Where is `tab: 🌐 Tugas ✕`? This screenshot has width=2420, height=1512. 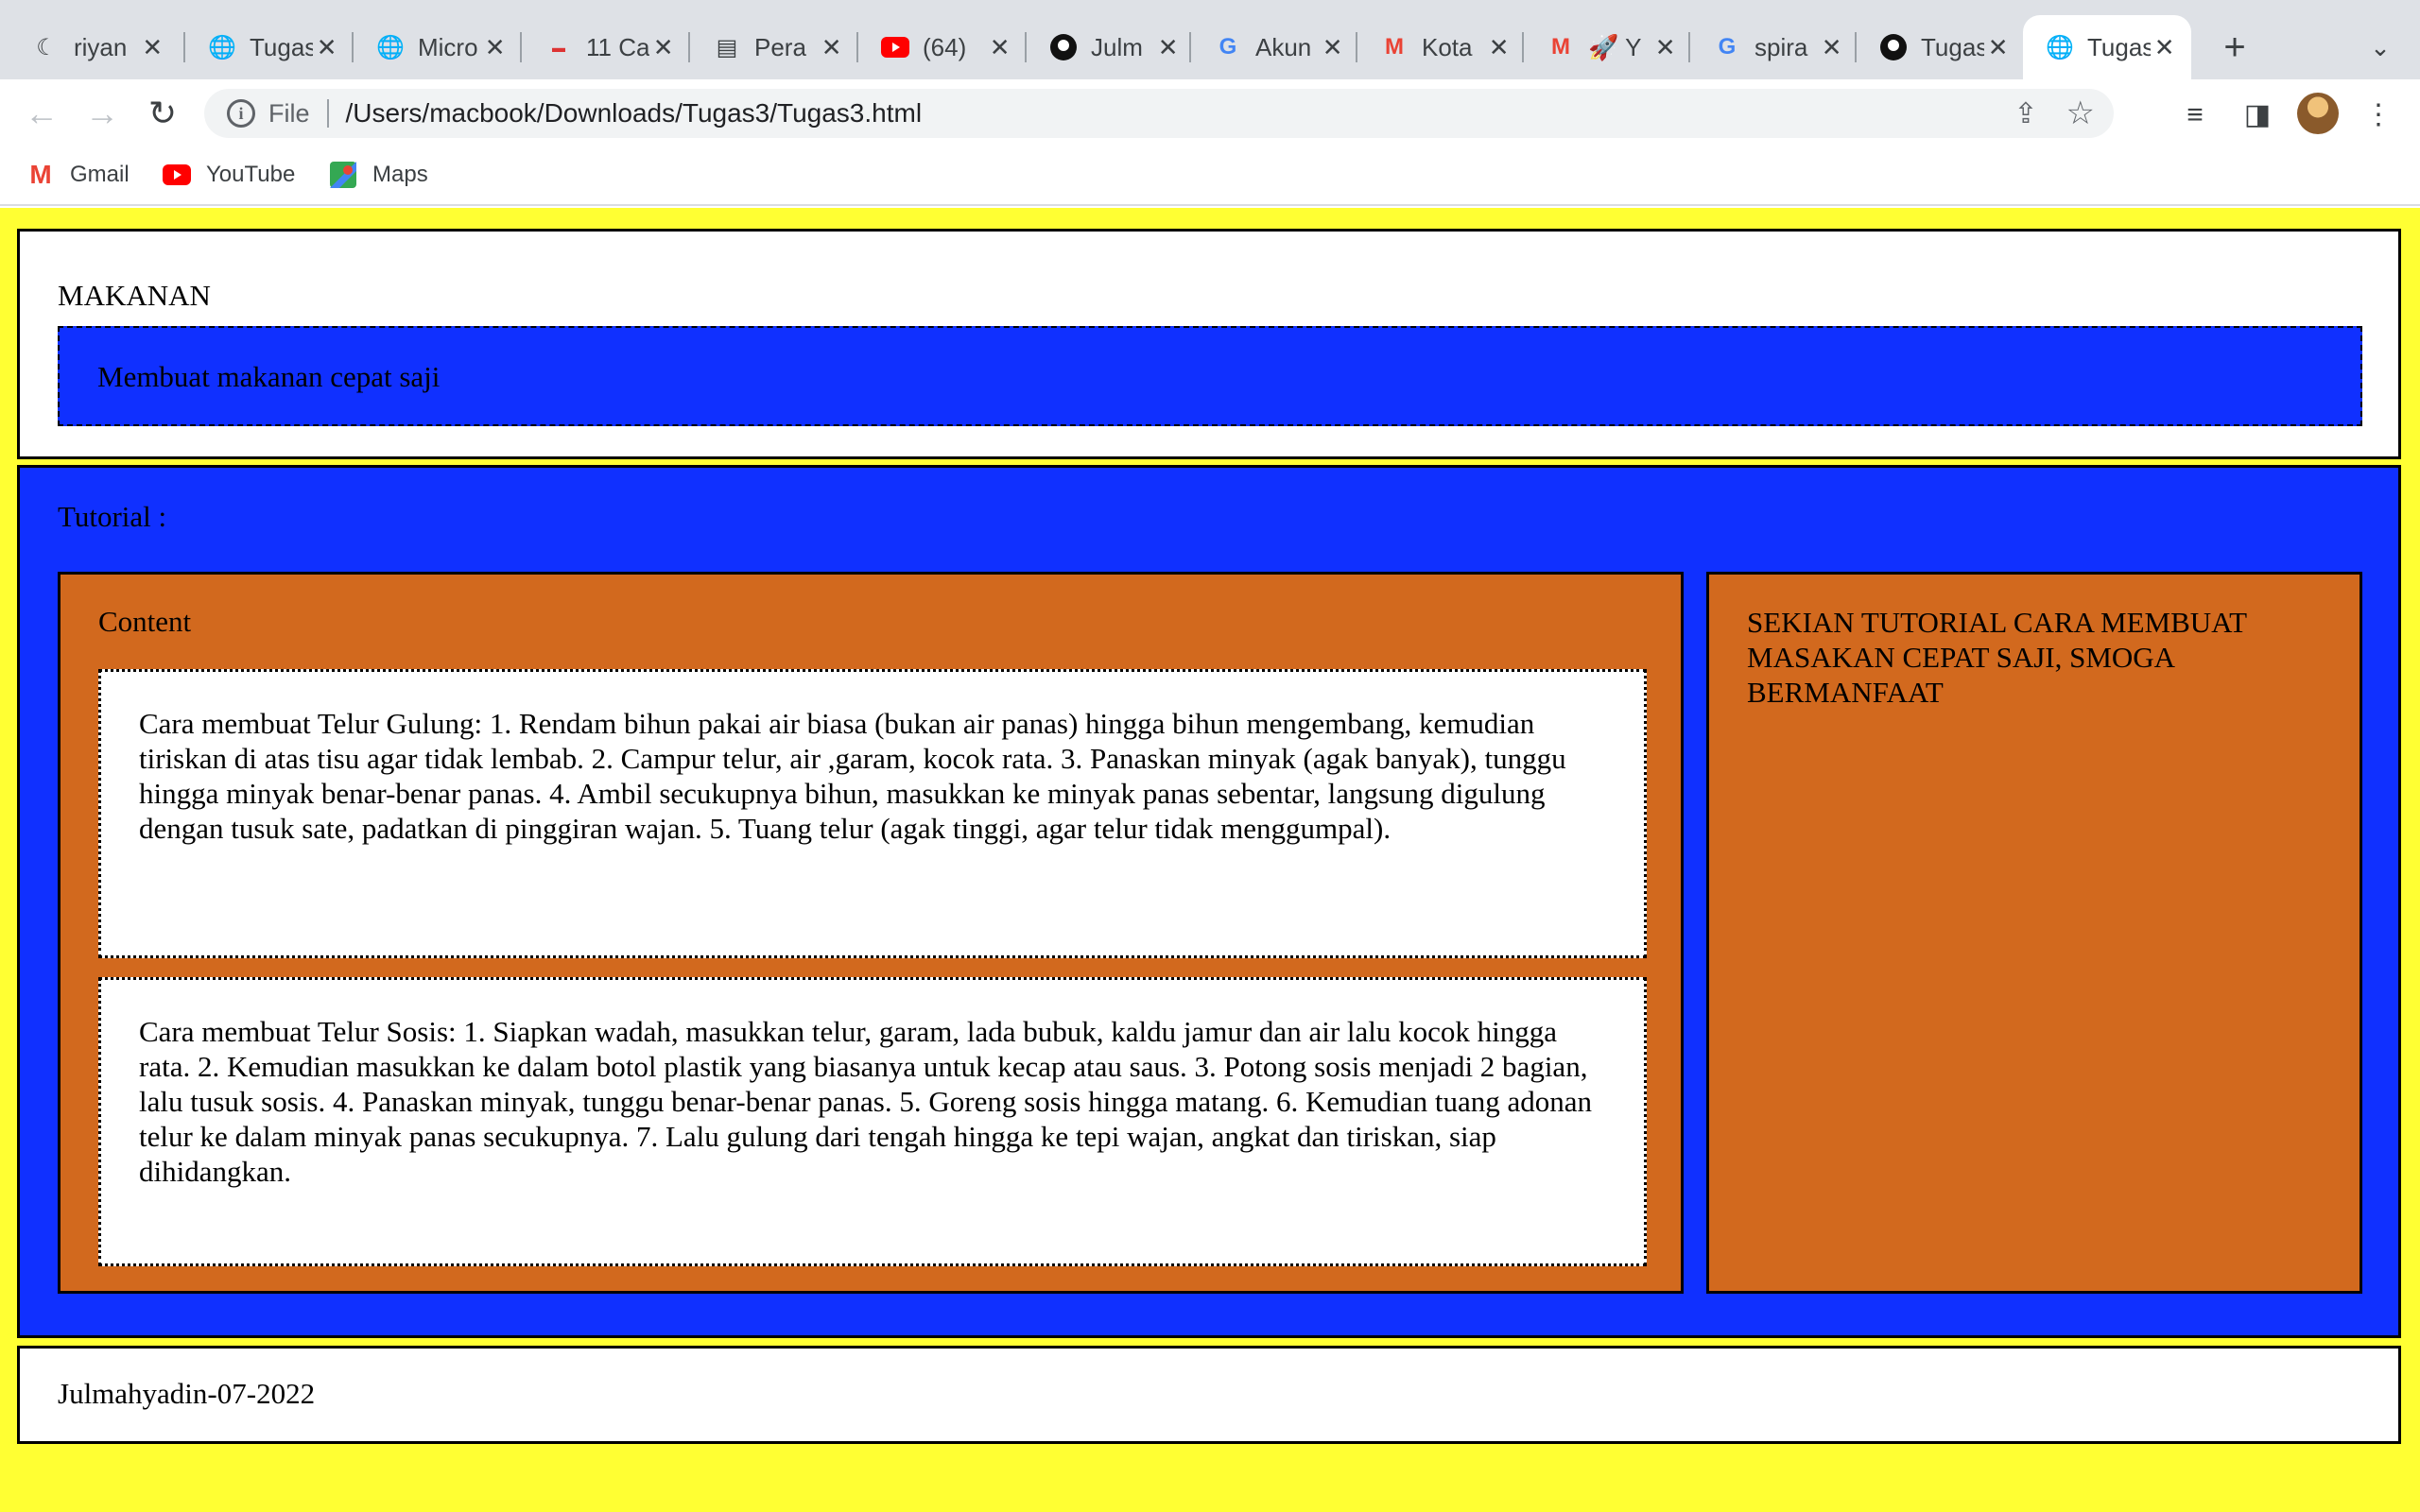 tab: 🌐 Tugas ✕ is located at coordinates (270, 47).